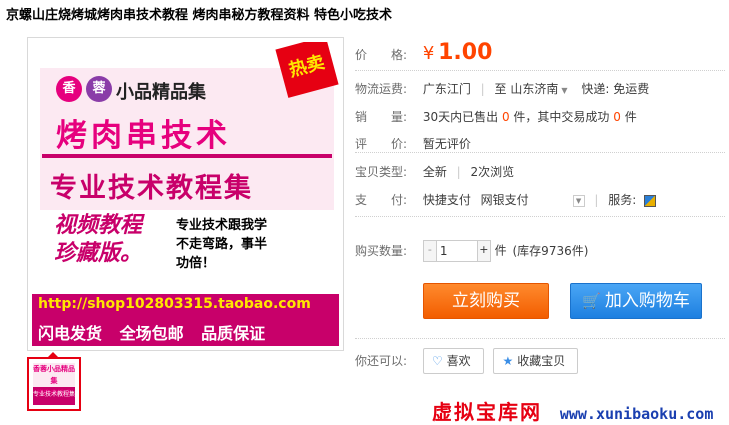 The image size is (729, 425). What do you see at coordinates (196, 263) in the screenshot?
I see `poster-slogan-line3: 功倍！` at bounding box center [196, 263].